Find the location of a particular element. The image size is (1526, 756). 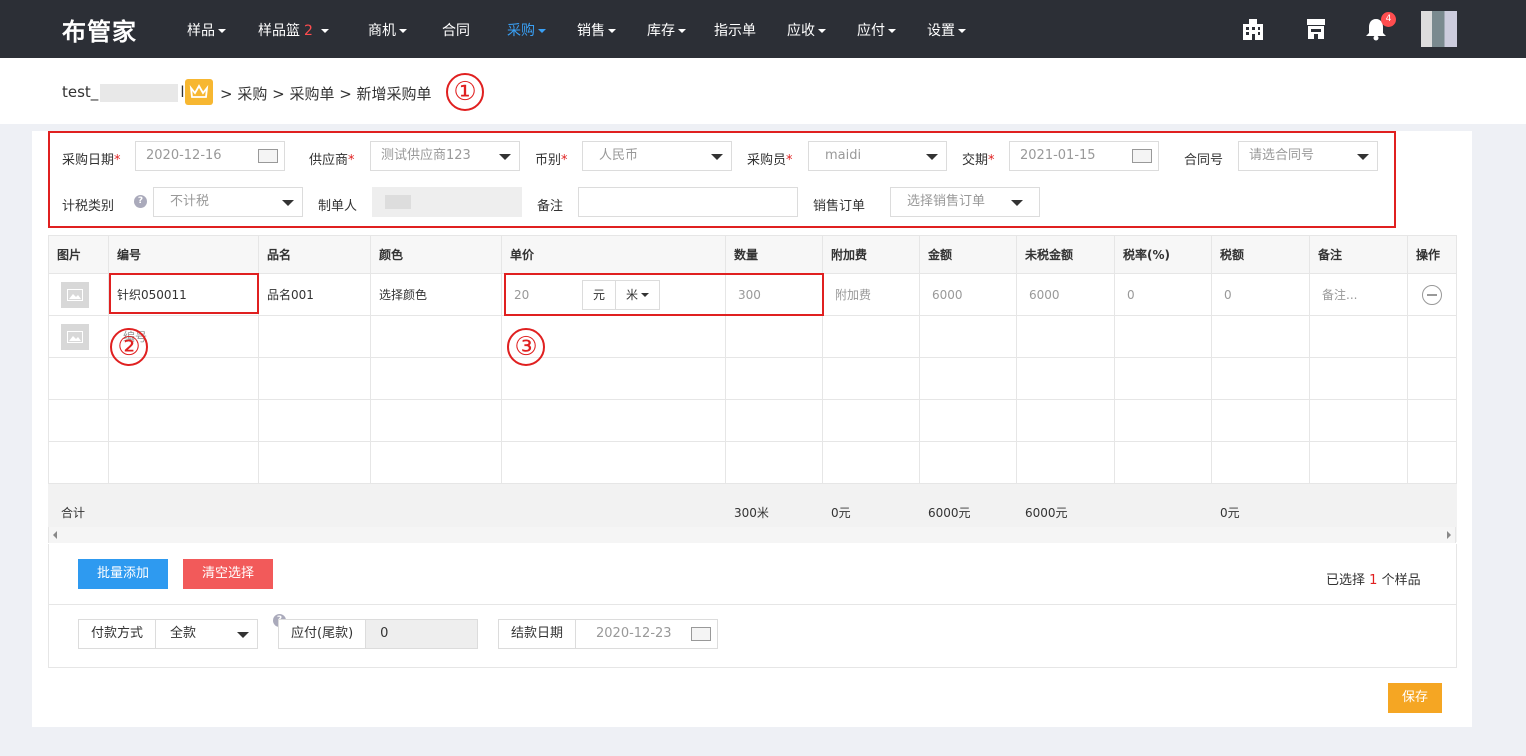

breadcrumb-account: test_ l is located at coordinates (123, 92).